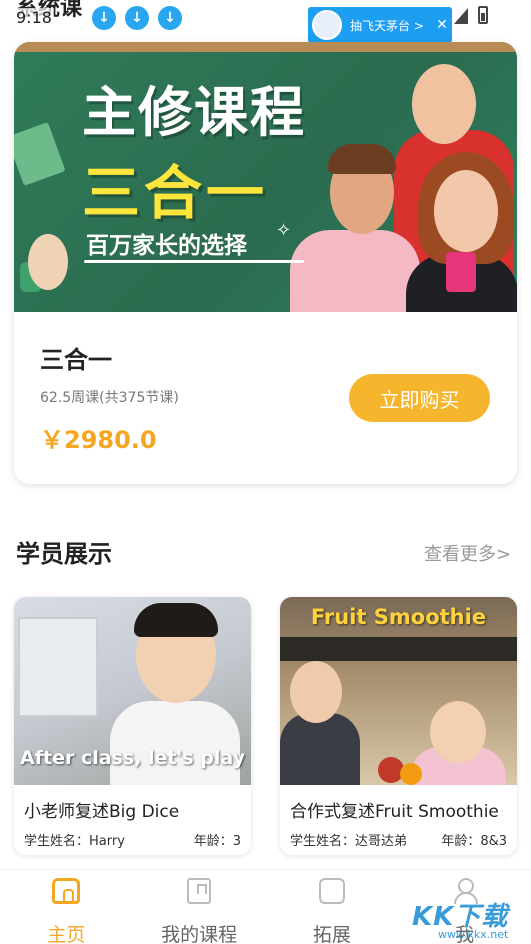 The image size is (531, 944). What do you see at coordinates (327, 25) in the screenshot?
I see `toast-avatar` at bounding box center [327, 25].